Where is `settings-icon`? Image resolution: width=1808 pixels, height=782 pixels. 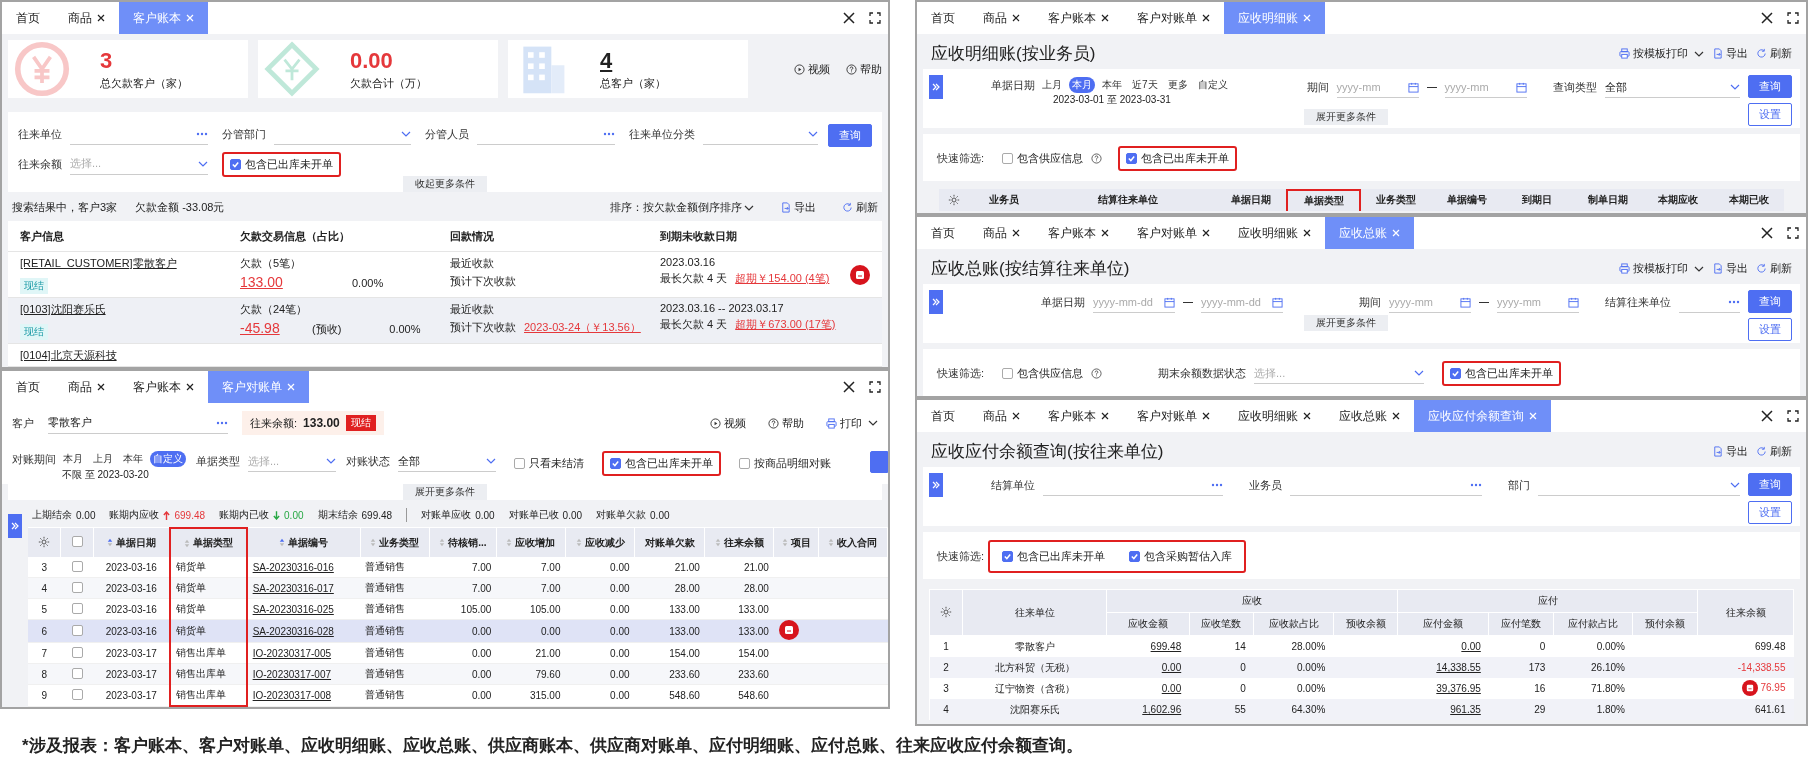 settings-icon is located at coordinates (954, 200).